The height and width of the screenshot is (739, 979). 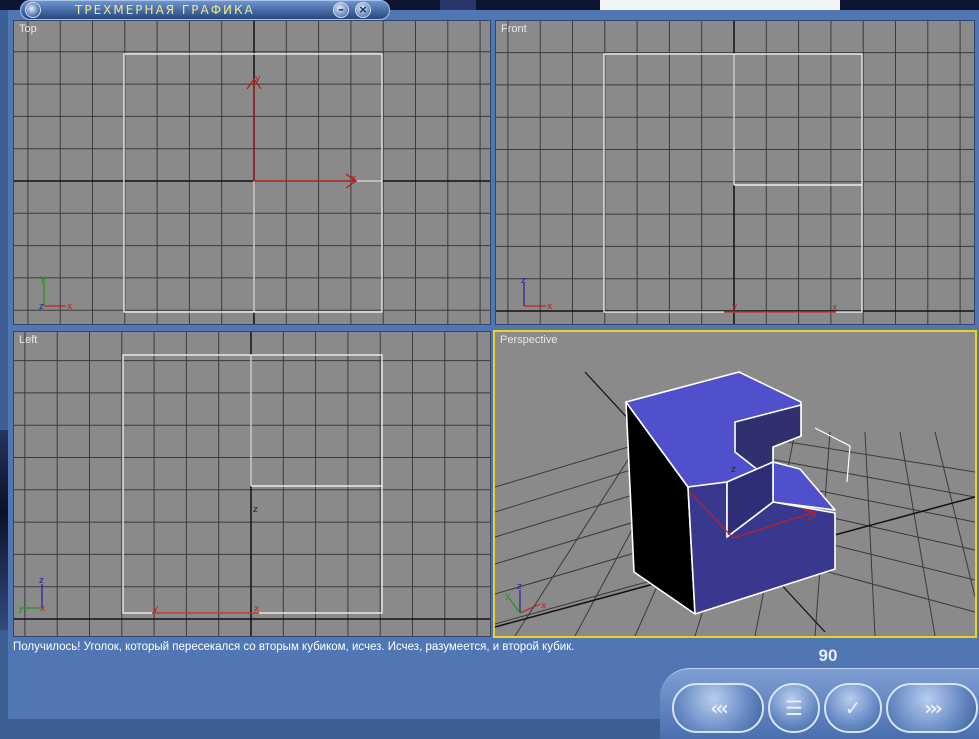 I want to click on navigation-panel: ‹‹‹ ☰ ✓ ›››, so click(x=819, y=703).